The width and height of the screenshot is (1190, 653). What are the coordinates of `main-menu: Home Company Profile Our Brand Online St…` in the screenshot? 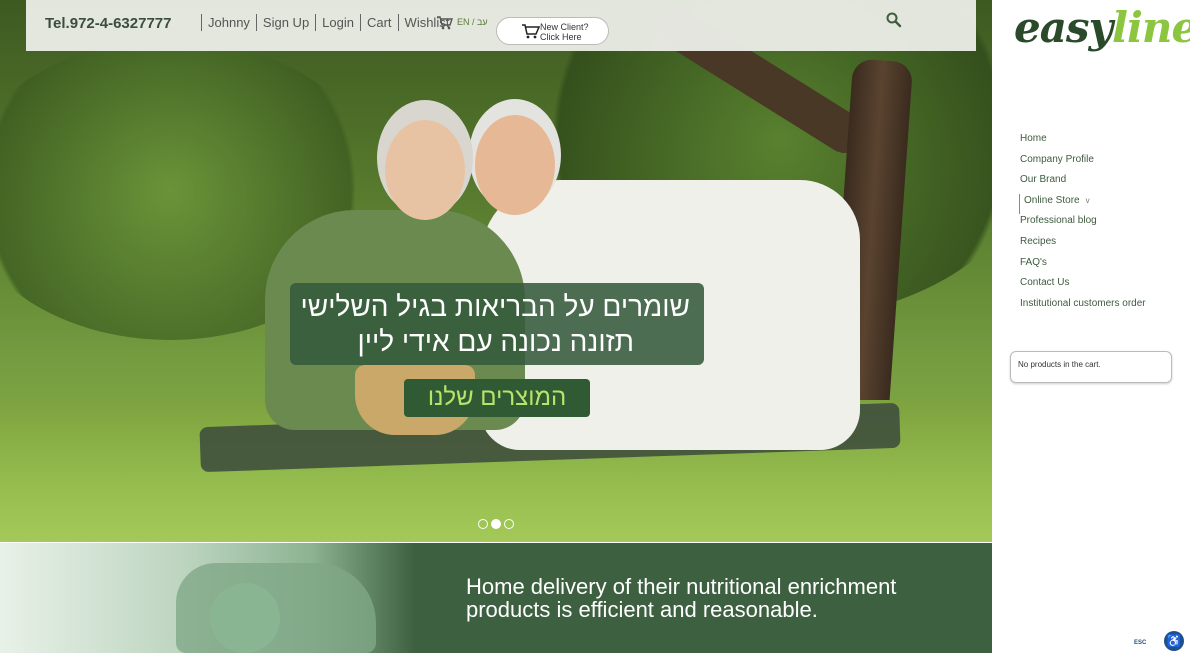 It's located at (1082, 225).